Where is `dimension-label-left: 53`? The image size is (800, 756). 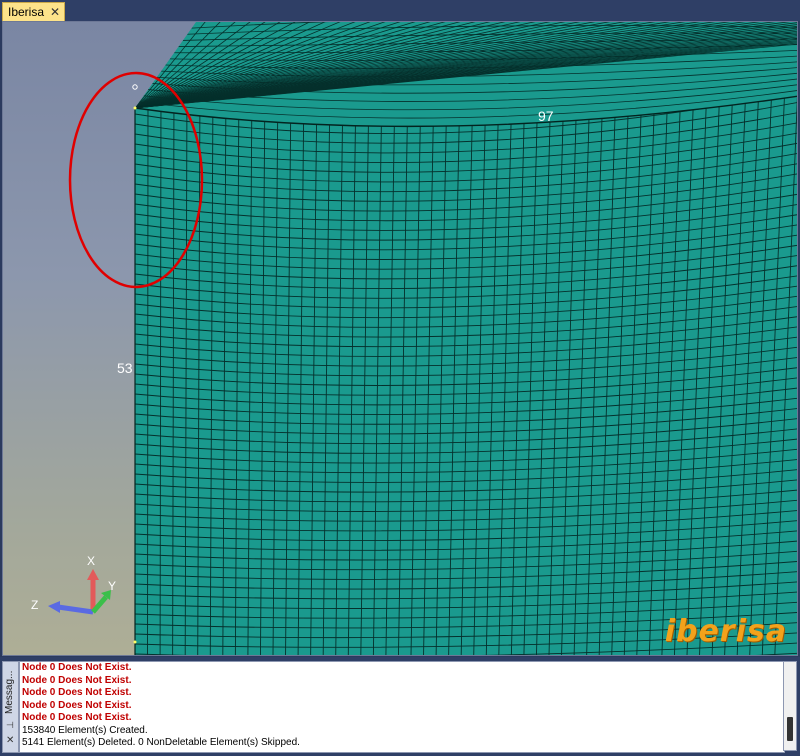 dimension-label-left: 53 is located at coordinates (125, 368).